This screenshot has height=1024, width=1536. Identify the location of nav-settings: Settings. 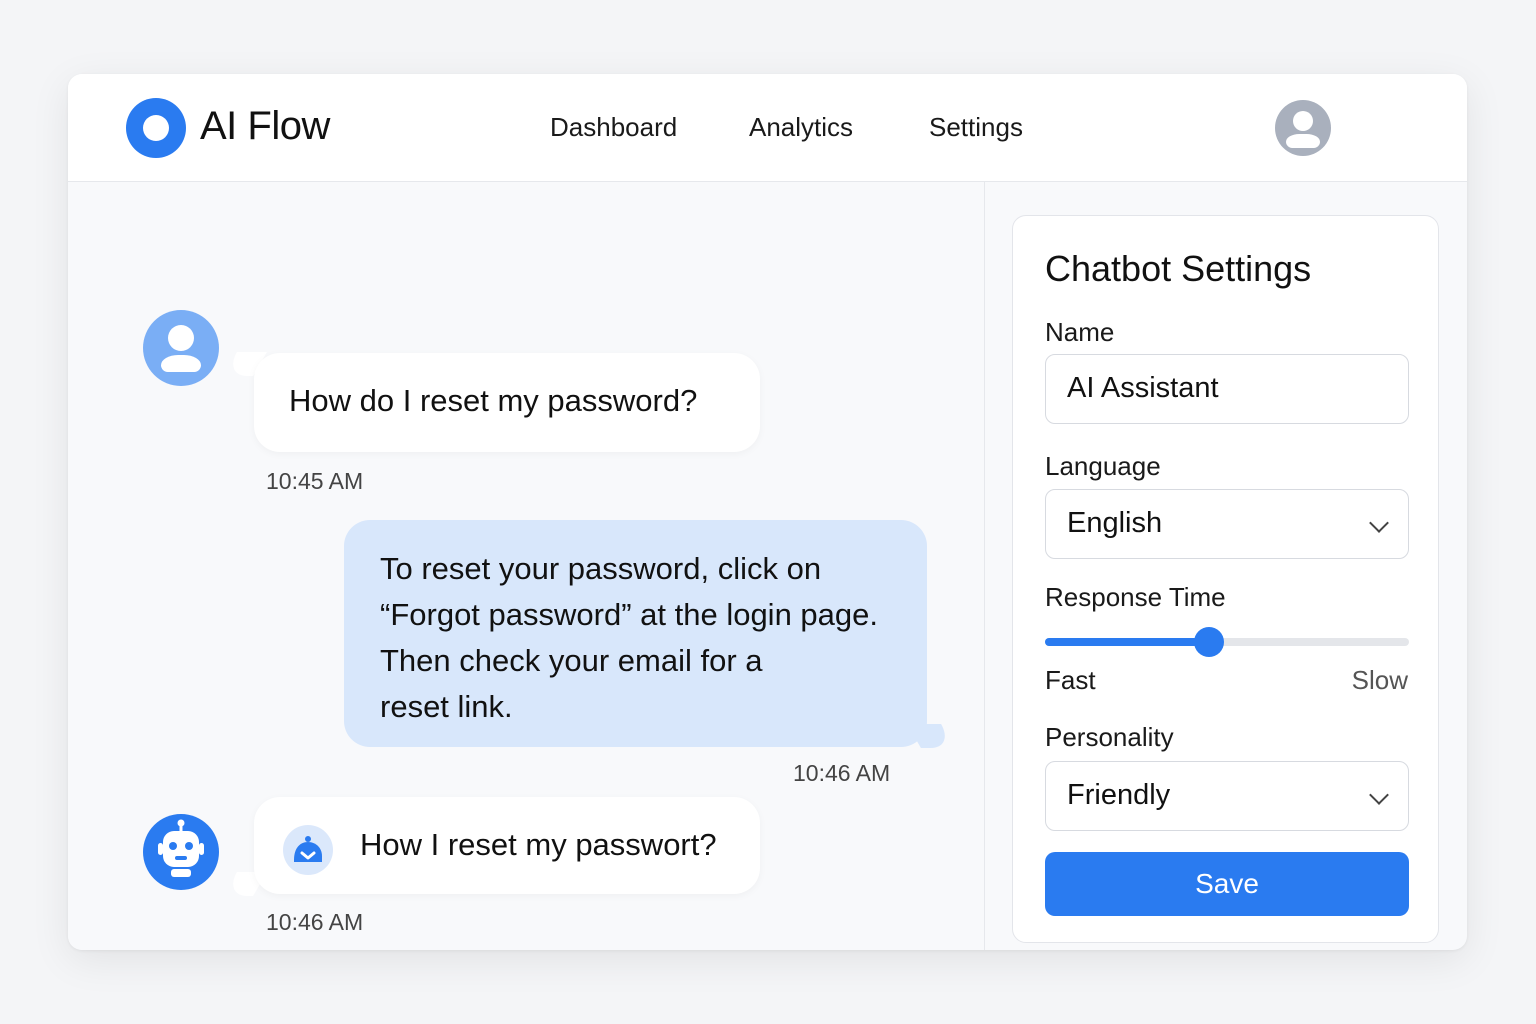
(976, 127).